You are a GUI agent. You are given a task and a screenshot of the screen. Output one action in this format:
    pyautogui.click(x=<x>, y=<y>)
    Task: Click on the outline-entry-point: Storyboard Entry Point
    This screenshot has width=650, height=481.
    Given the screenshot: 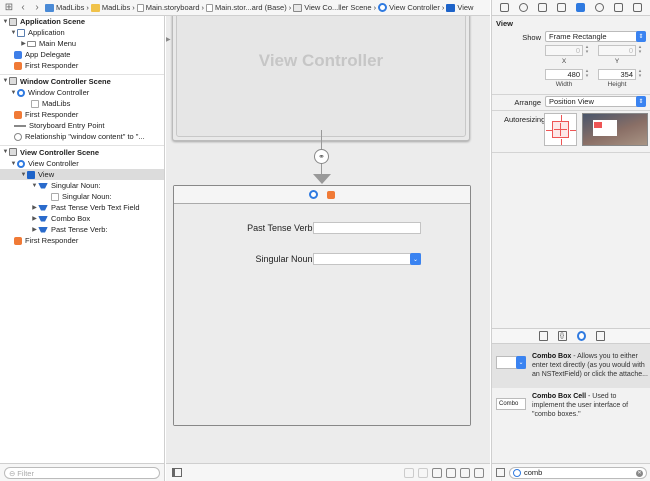 What is the action you would take?
    pyautogui.click(x=82, y=125)
    